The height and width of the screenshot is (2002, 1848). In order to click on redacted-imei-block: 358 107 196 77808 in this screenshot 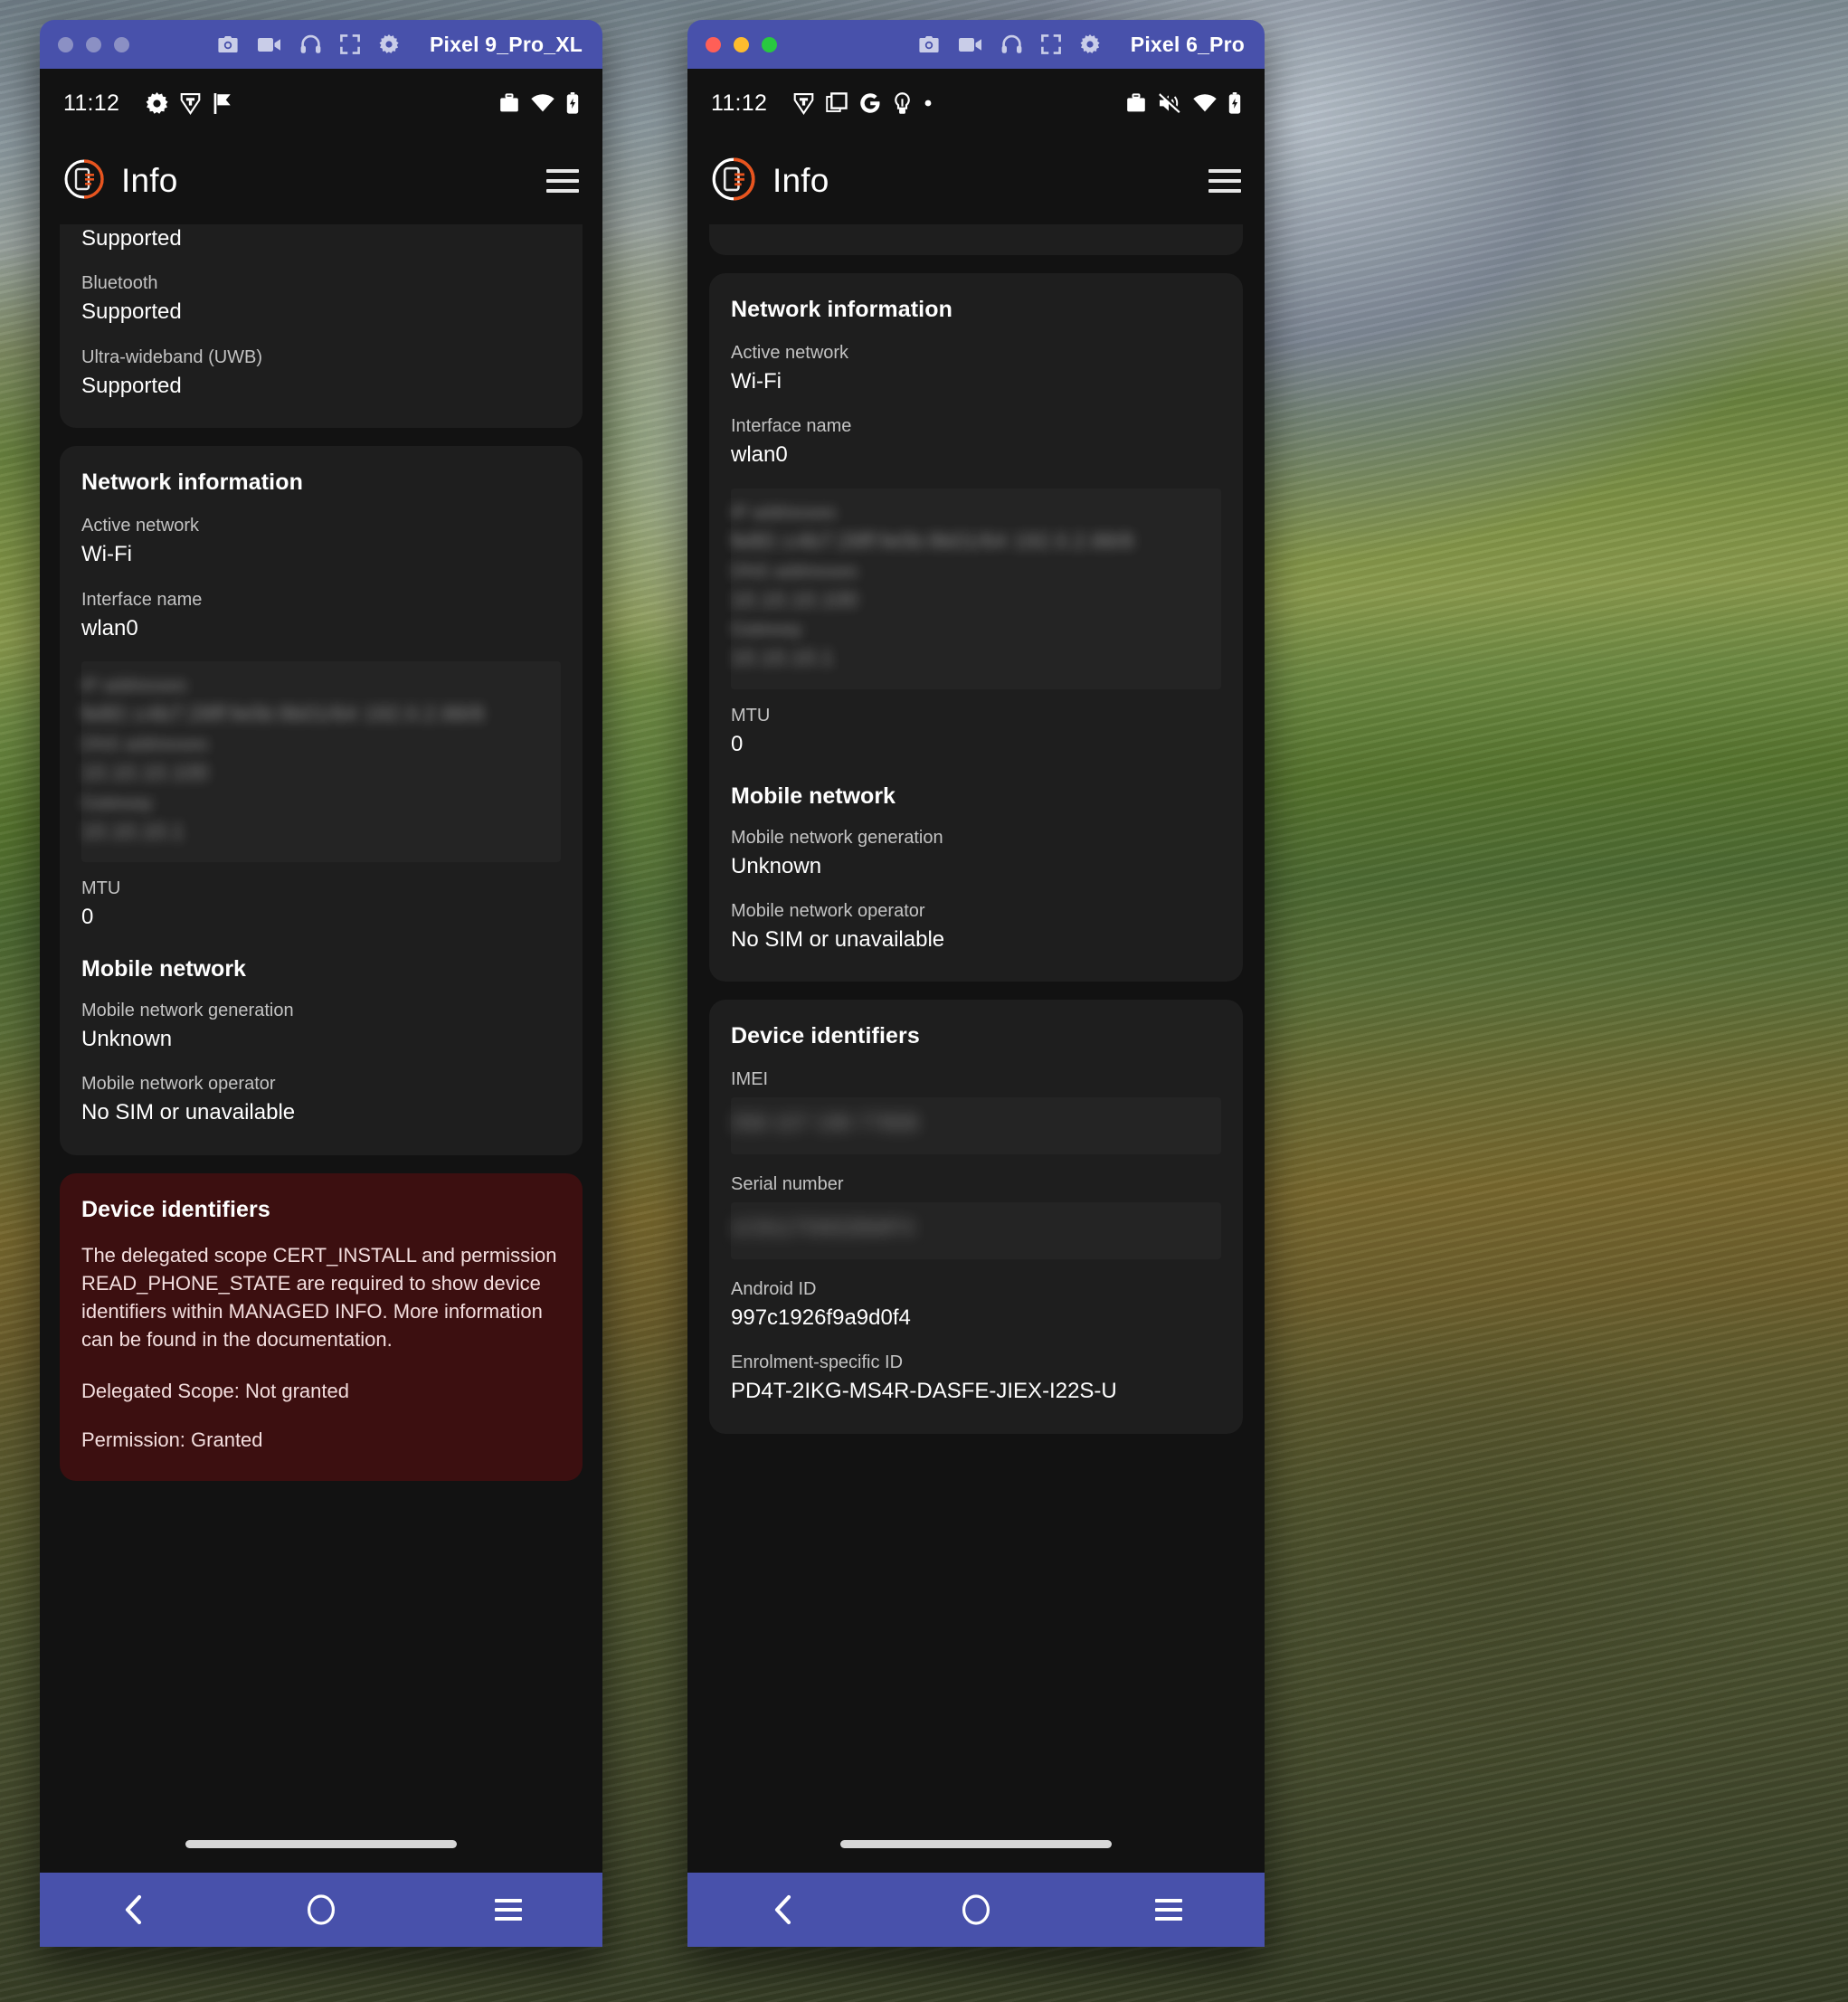, I will do `click(976, 1126)`.